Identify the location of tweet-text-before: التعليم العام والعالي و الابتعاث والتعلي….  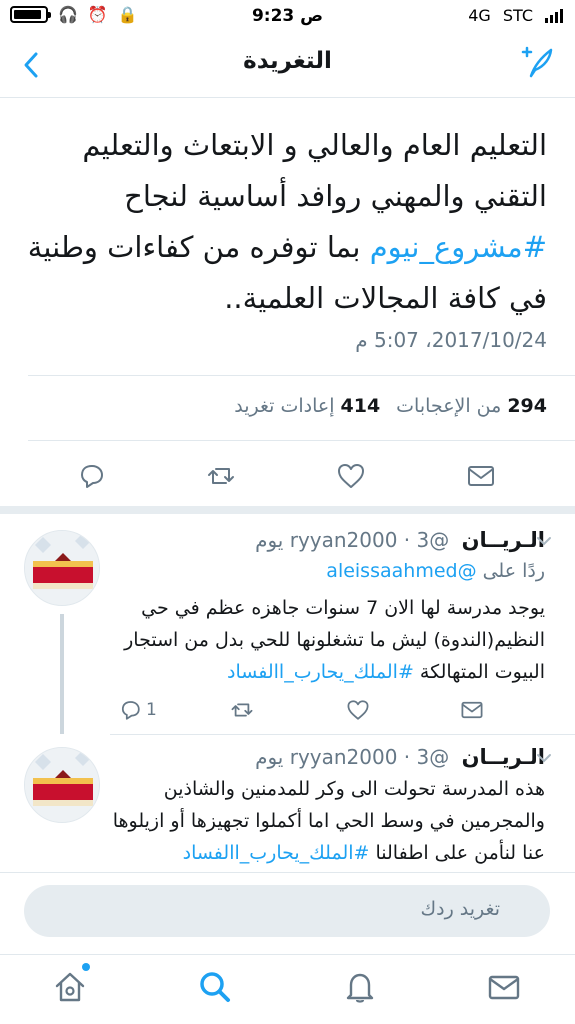
(314, 170).